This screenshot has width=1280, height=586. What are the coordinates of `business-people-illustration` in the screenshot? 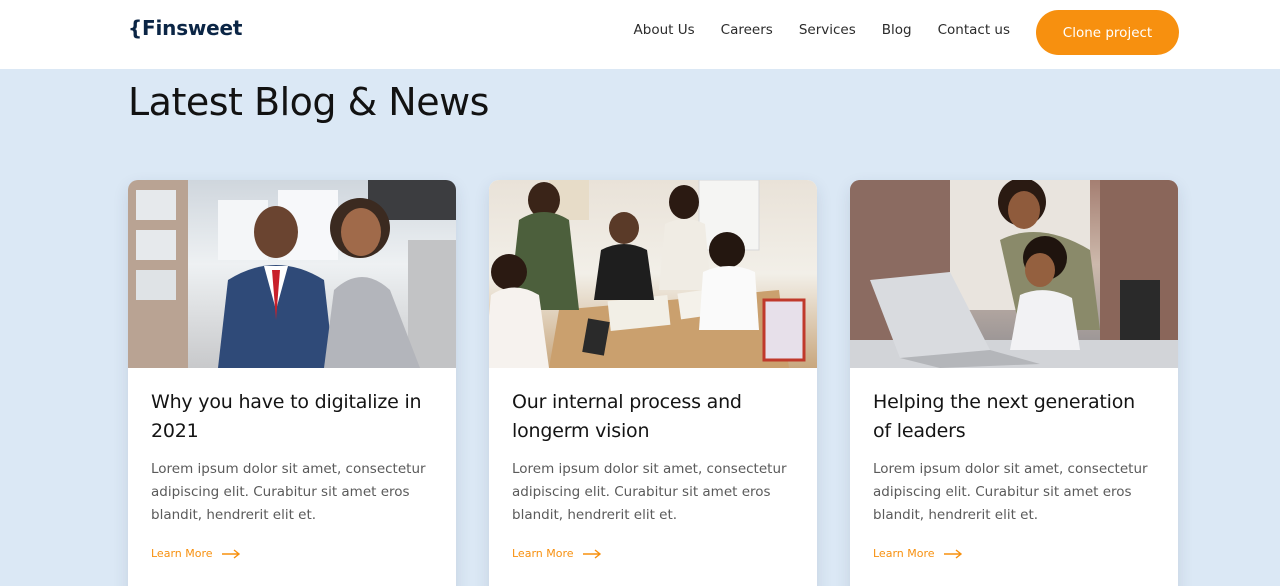 It's located at (292, 274).